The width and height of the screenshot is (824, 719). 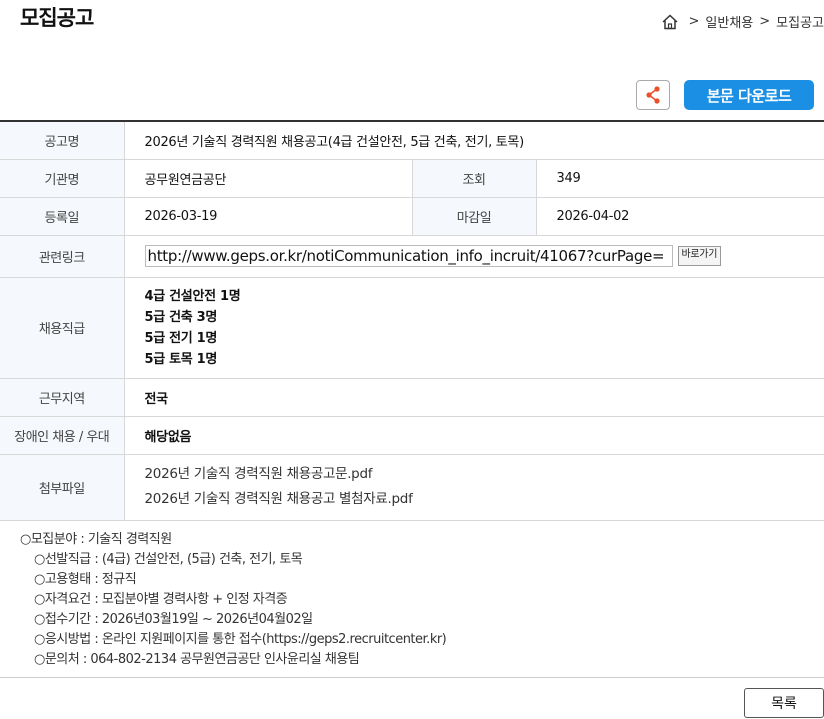 What do you see at coordinates (268, 216) in the screenshot?
I see `registered-date: 2026-03-19` at bounding box center [268, 216].